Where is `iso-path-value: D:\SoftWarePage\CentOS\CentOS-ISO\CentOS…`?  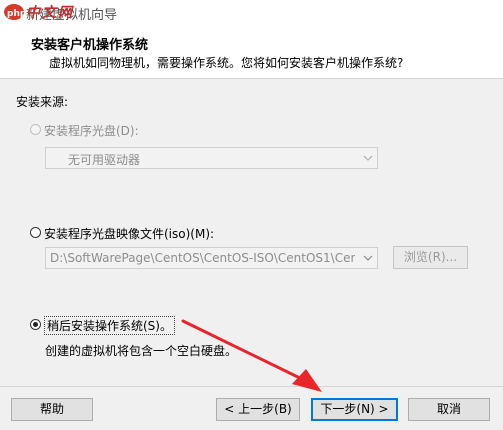
iso-path-value: D:\SoftWarePage\CentOS\CentOS-ISO\CentOS… is located at coordinates (202, 258).